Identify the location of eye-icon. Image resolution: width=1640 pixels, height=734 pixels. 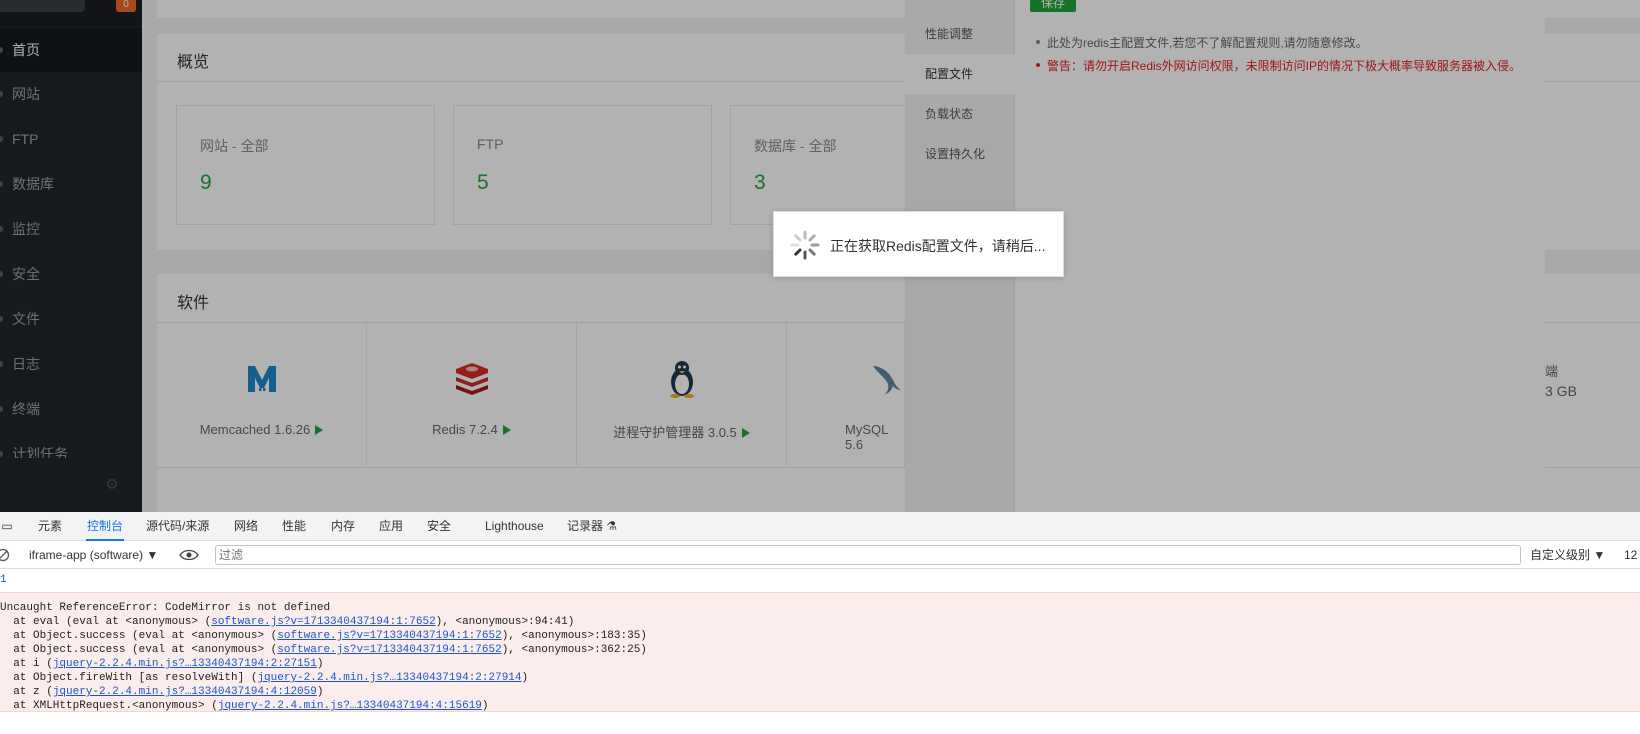
(189, 555).